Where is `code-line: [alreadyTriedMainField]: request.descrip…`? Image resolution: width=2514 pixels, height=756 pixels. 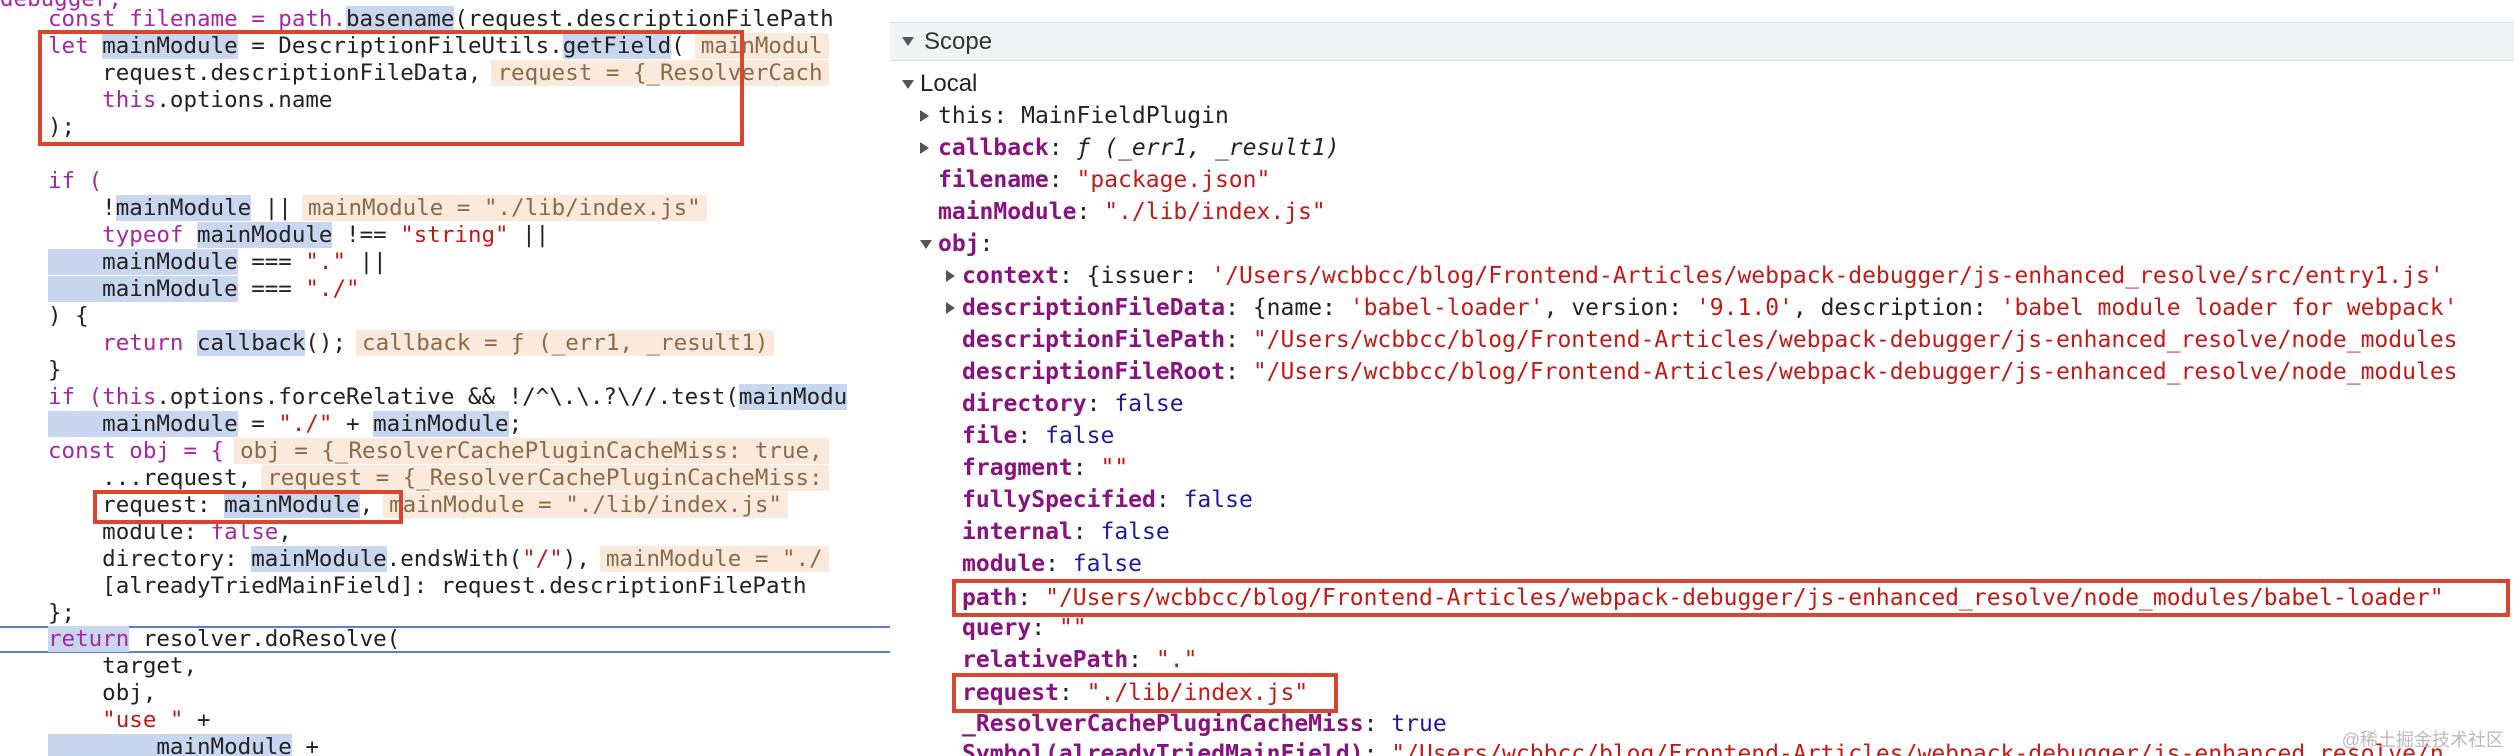
code-line: [alreadyTriedMainField]: request.descrip… is located at coordinates (427, 586).